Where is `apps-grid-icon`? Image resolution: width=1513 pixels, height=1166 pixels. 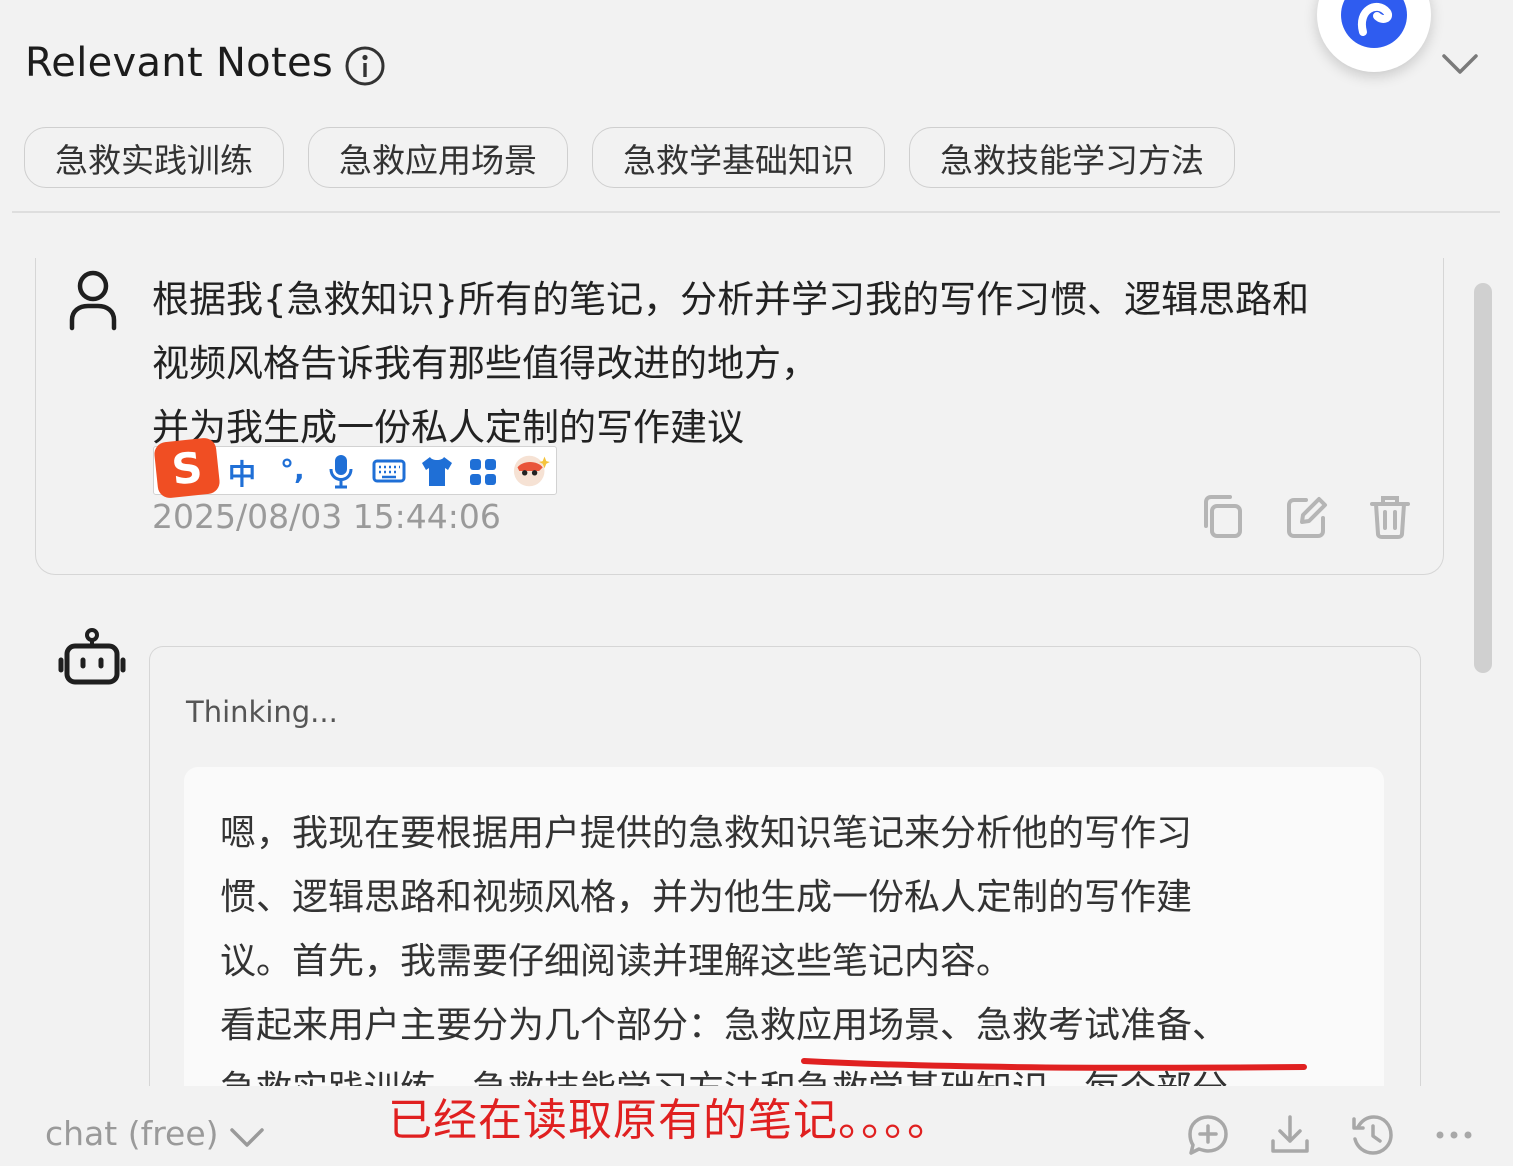
apps-grid-icon is located at coordinates (483, 471).